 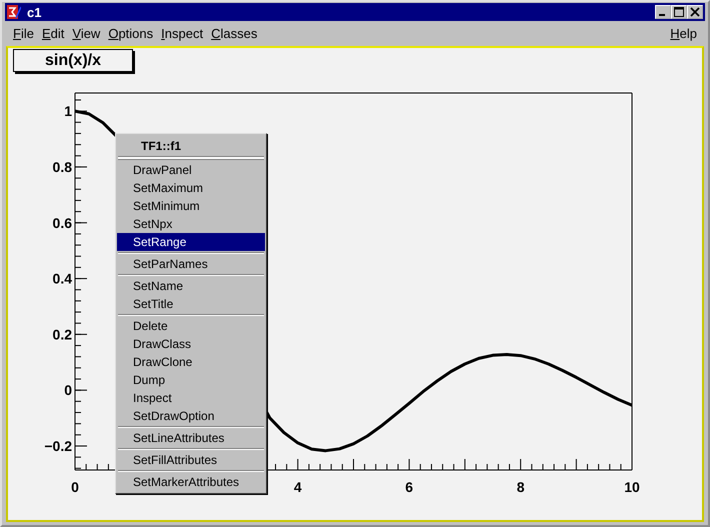 I want to click on context-menu-item: SetNpx, so click(x=191, y=224).